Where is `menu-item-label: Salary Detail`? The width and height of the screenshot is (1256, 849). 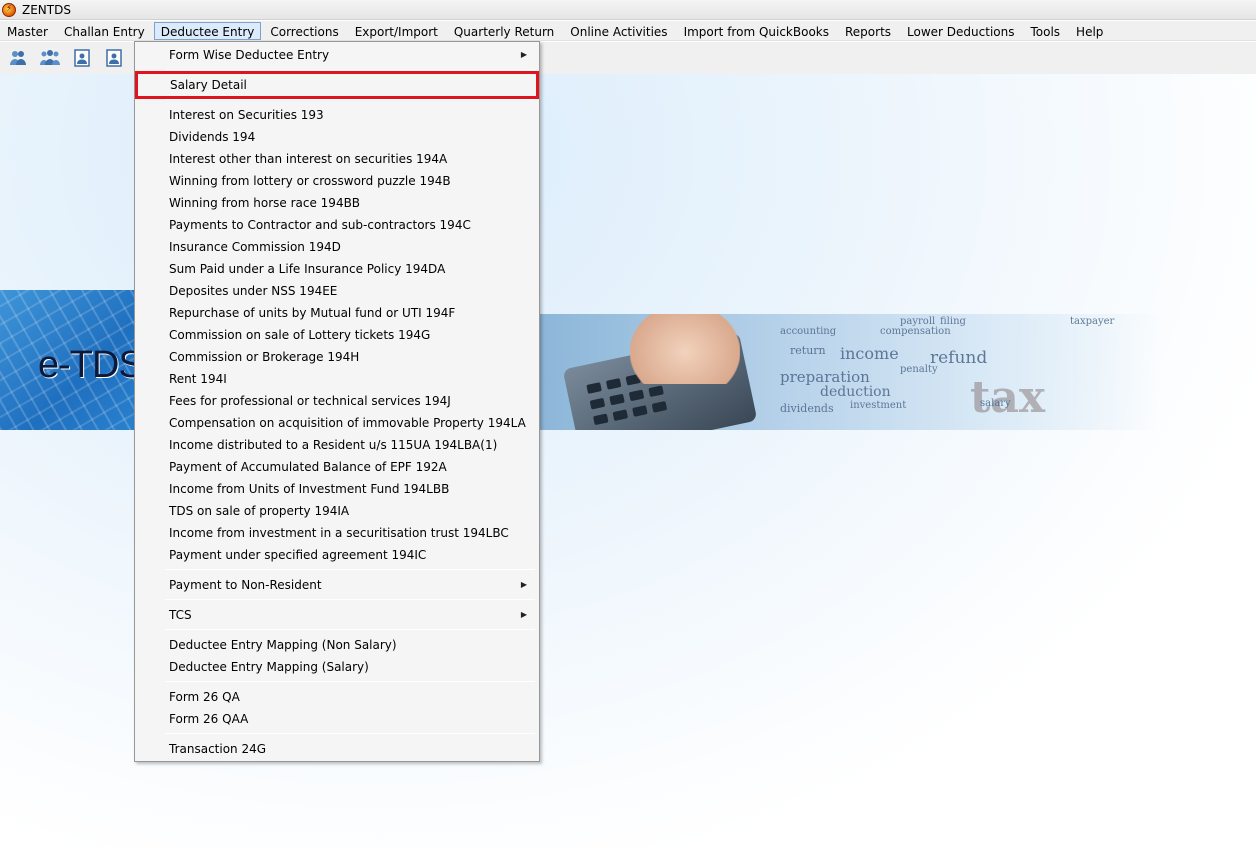 menu-item-label: Salary Detail is located at coordinates (208, 85).